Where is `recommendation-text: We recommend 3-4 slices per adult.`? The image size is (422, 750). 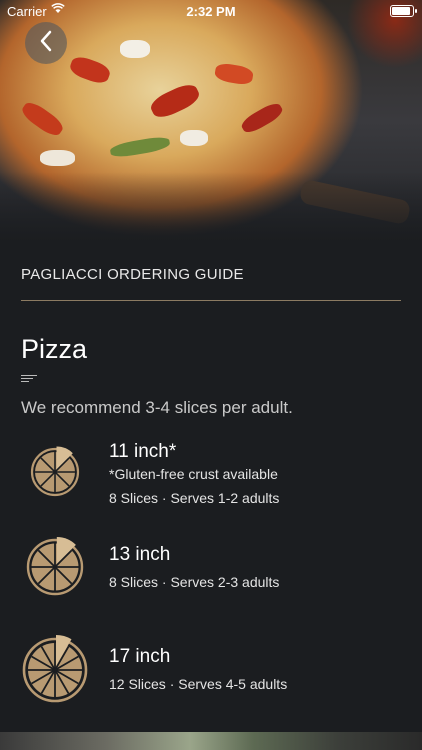 recommendation-text: We recommend 3-4 slices per adult. is located at coordinates (157, 407).